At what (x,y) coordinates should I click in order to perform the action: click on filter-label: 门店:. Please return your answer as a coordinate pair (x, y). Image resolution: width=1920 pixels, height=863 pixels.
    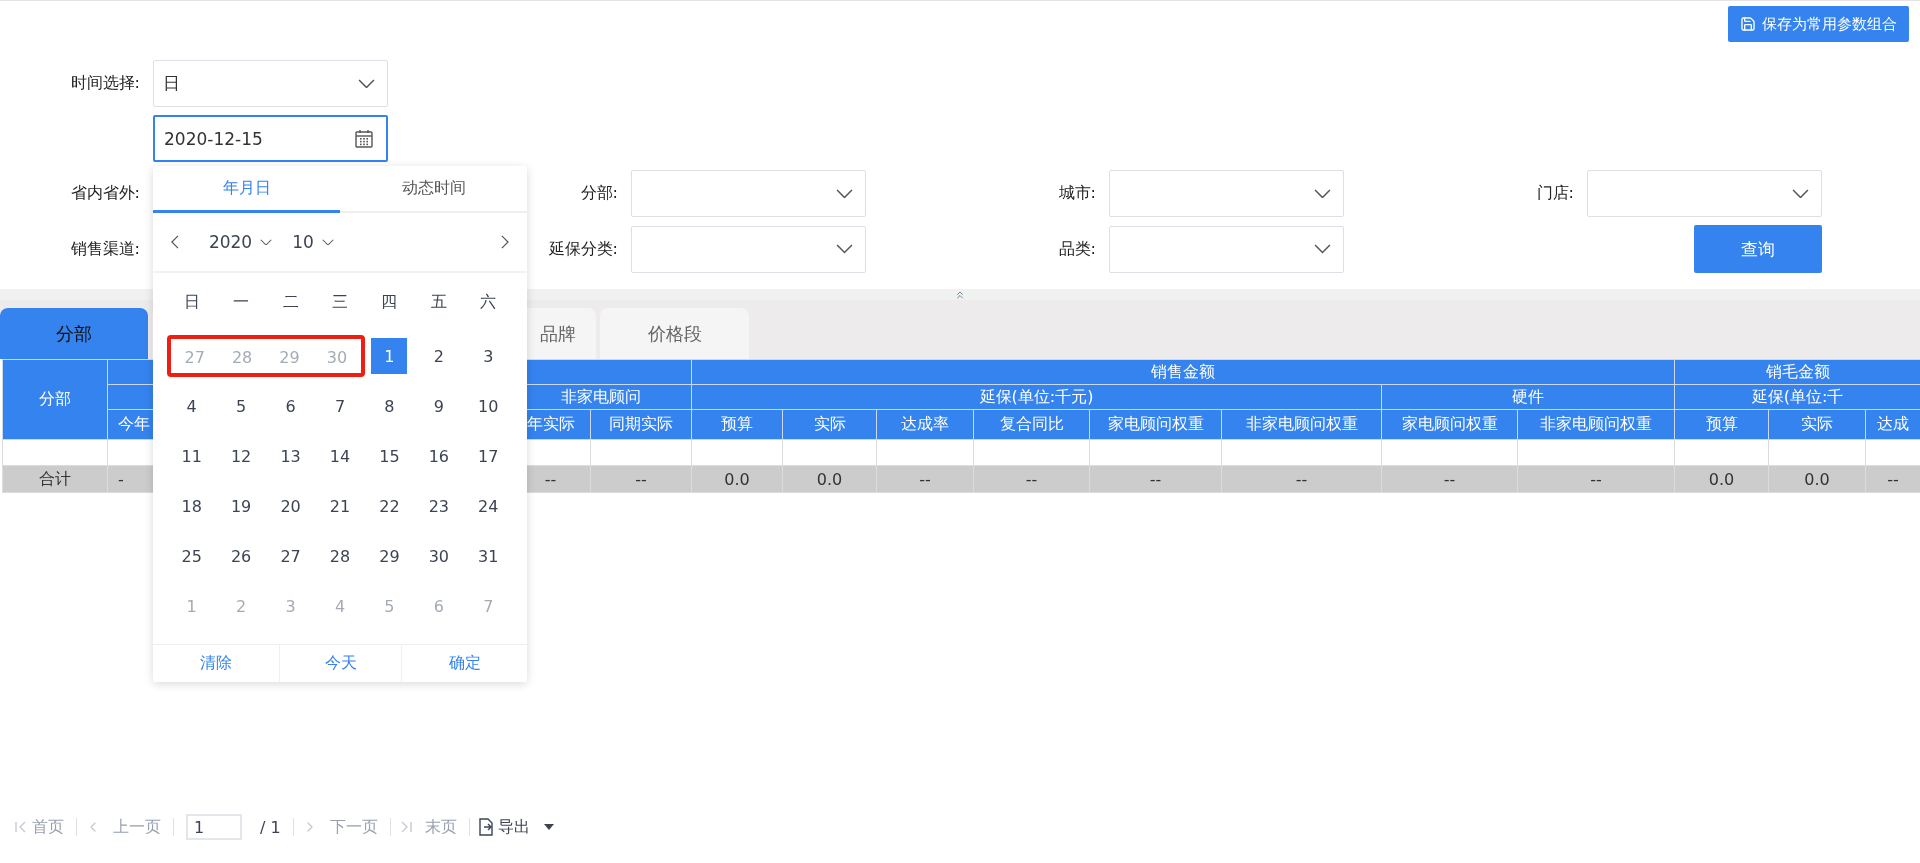
    Looking at the image, I should click on (1555, 192).